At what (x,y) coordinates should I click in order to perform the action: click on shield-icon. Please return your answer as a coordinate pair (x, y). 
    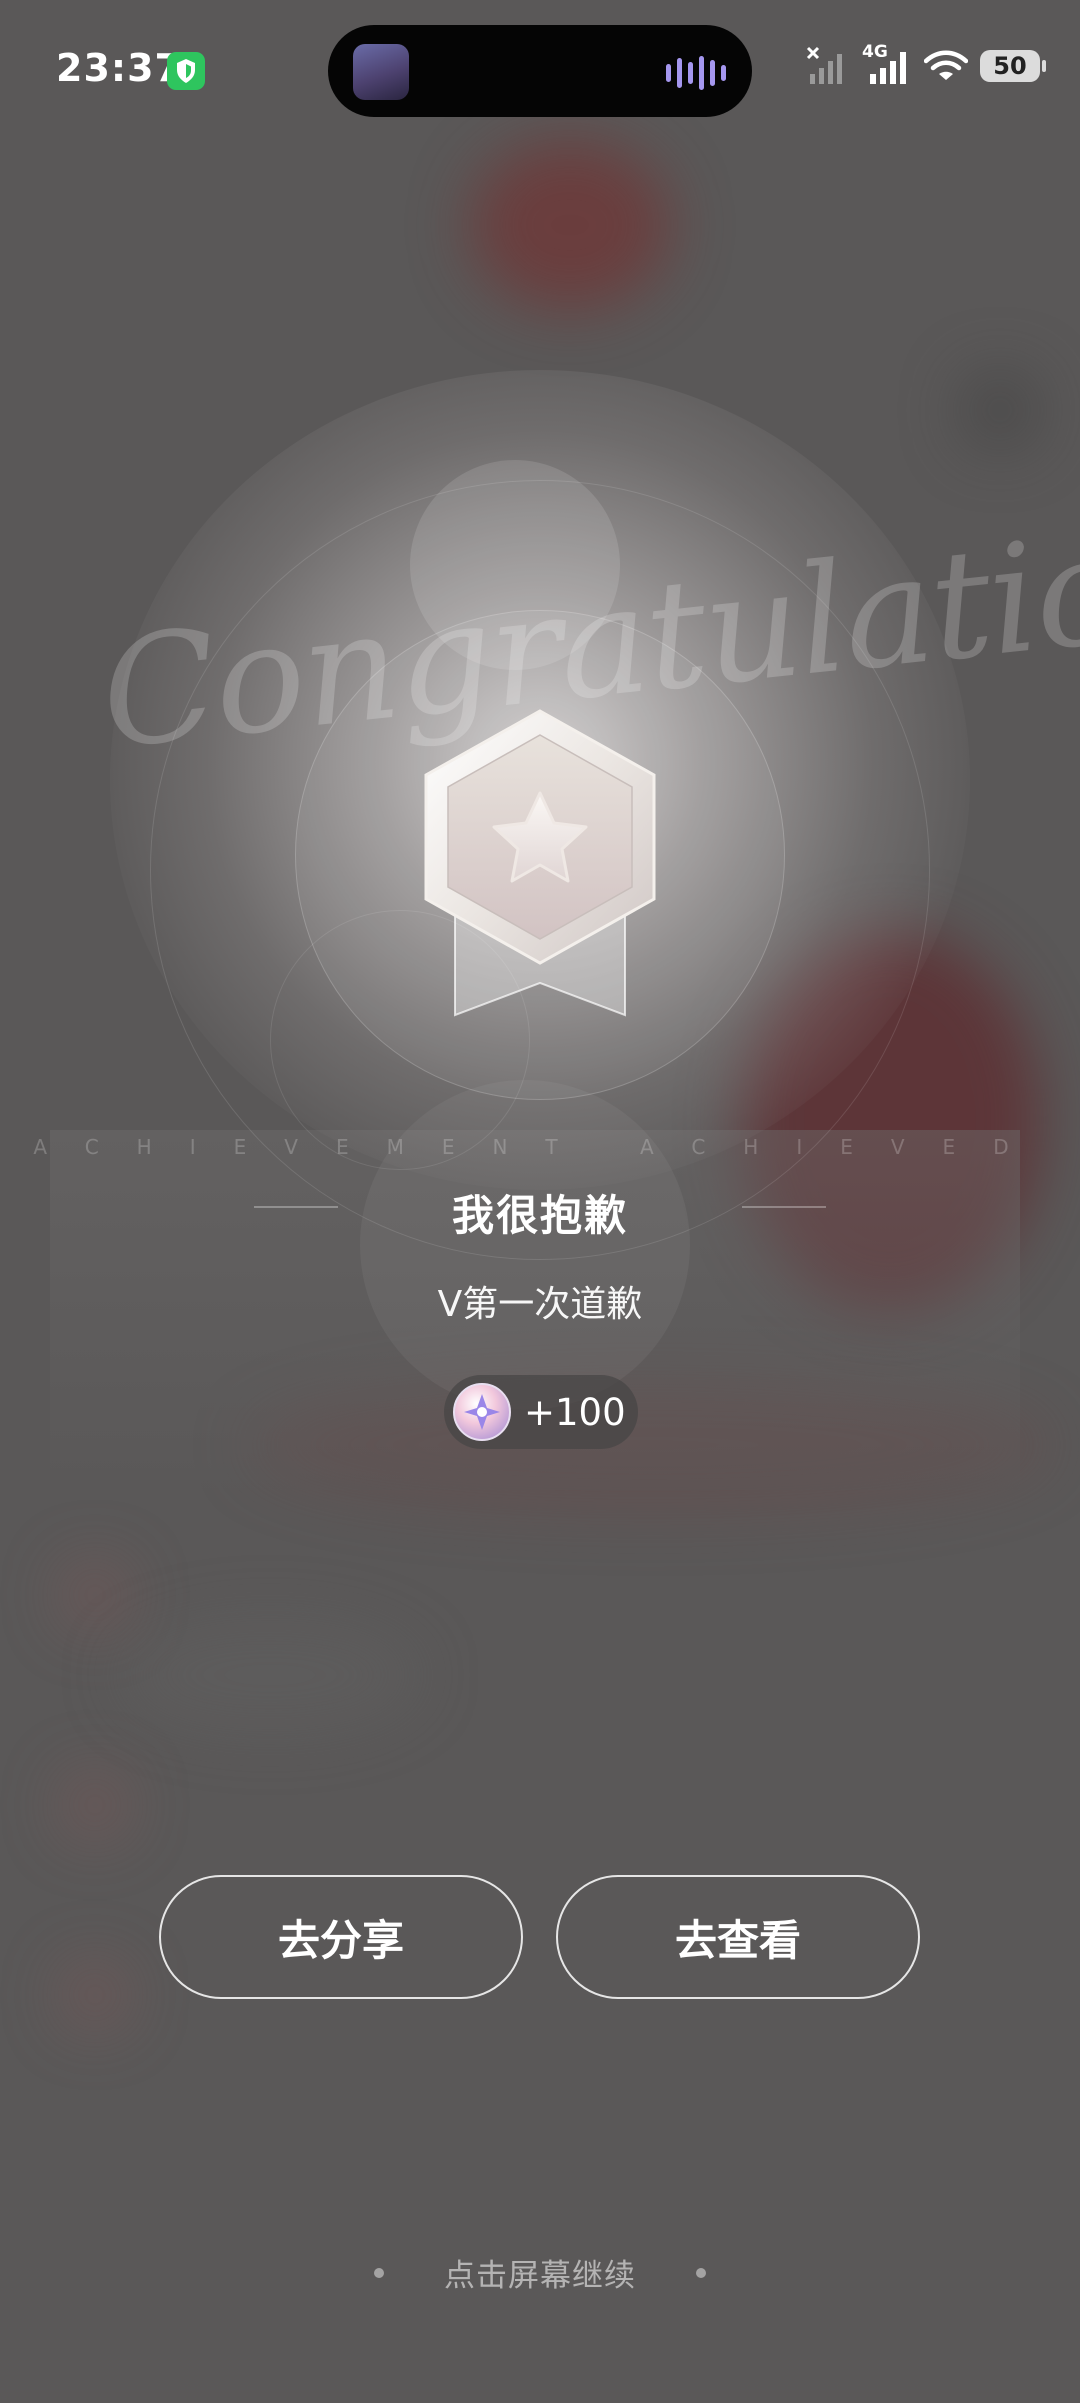
    Looking at the image, I should click on (186, 71).